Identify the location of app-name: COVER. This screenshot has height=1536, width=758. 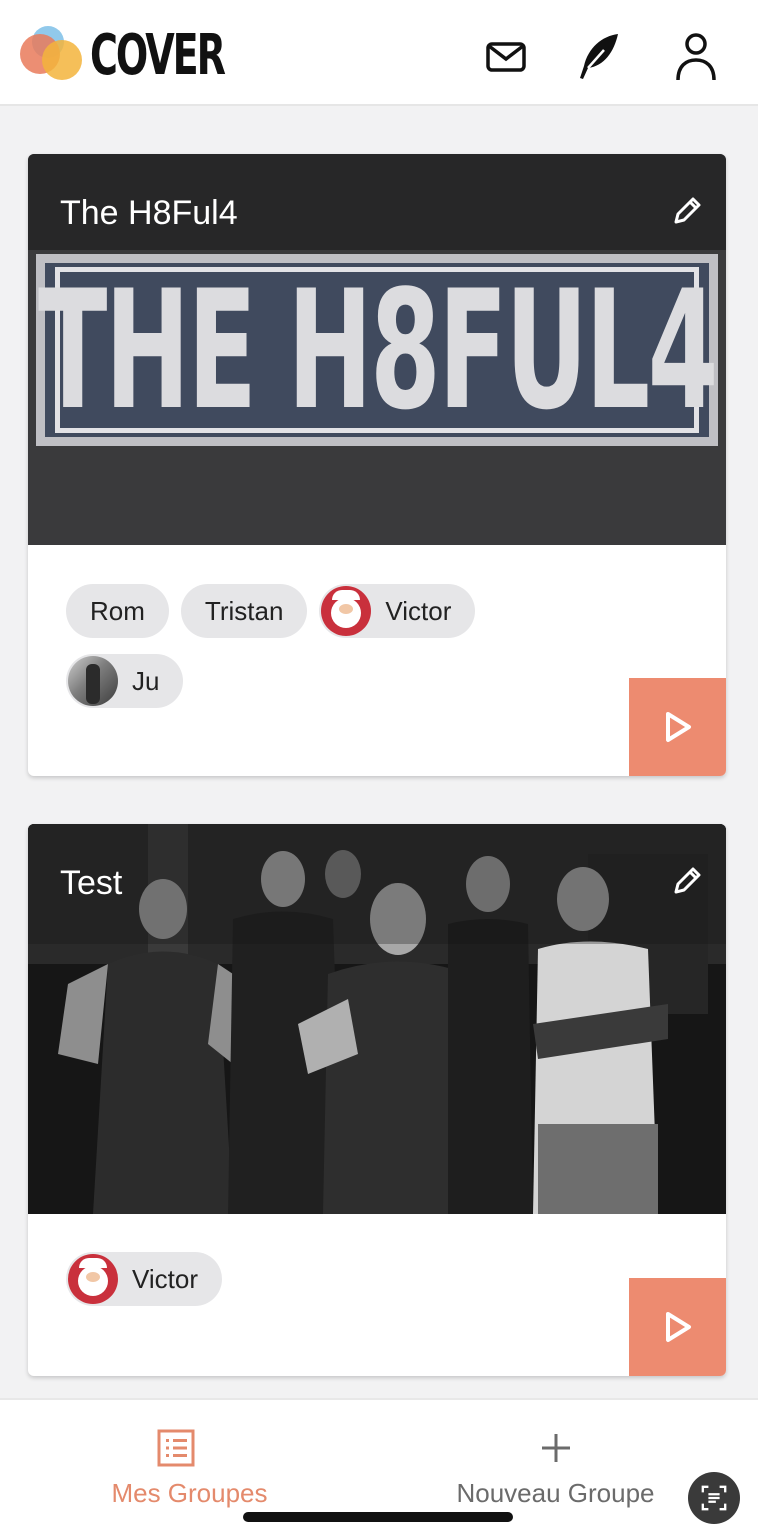
(158, 55).